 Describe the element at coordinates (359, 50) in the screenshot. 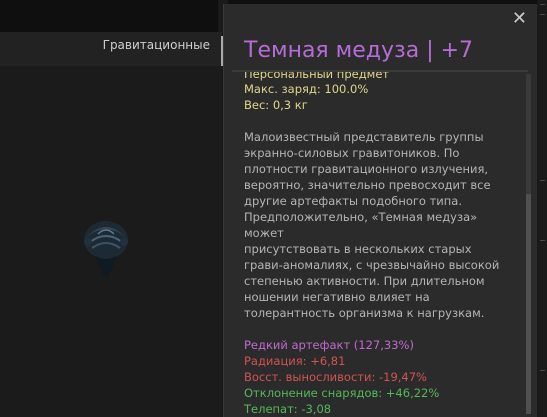

I see `item-title: Темная медуза | +7` at that location.